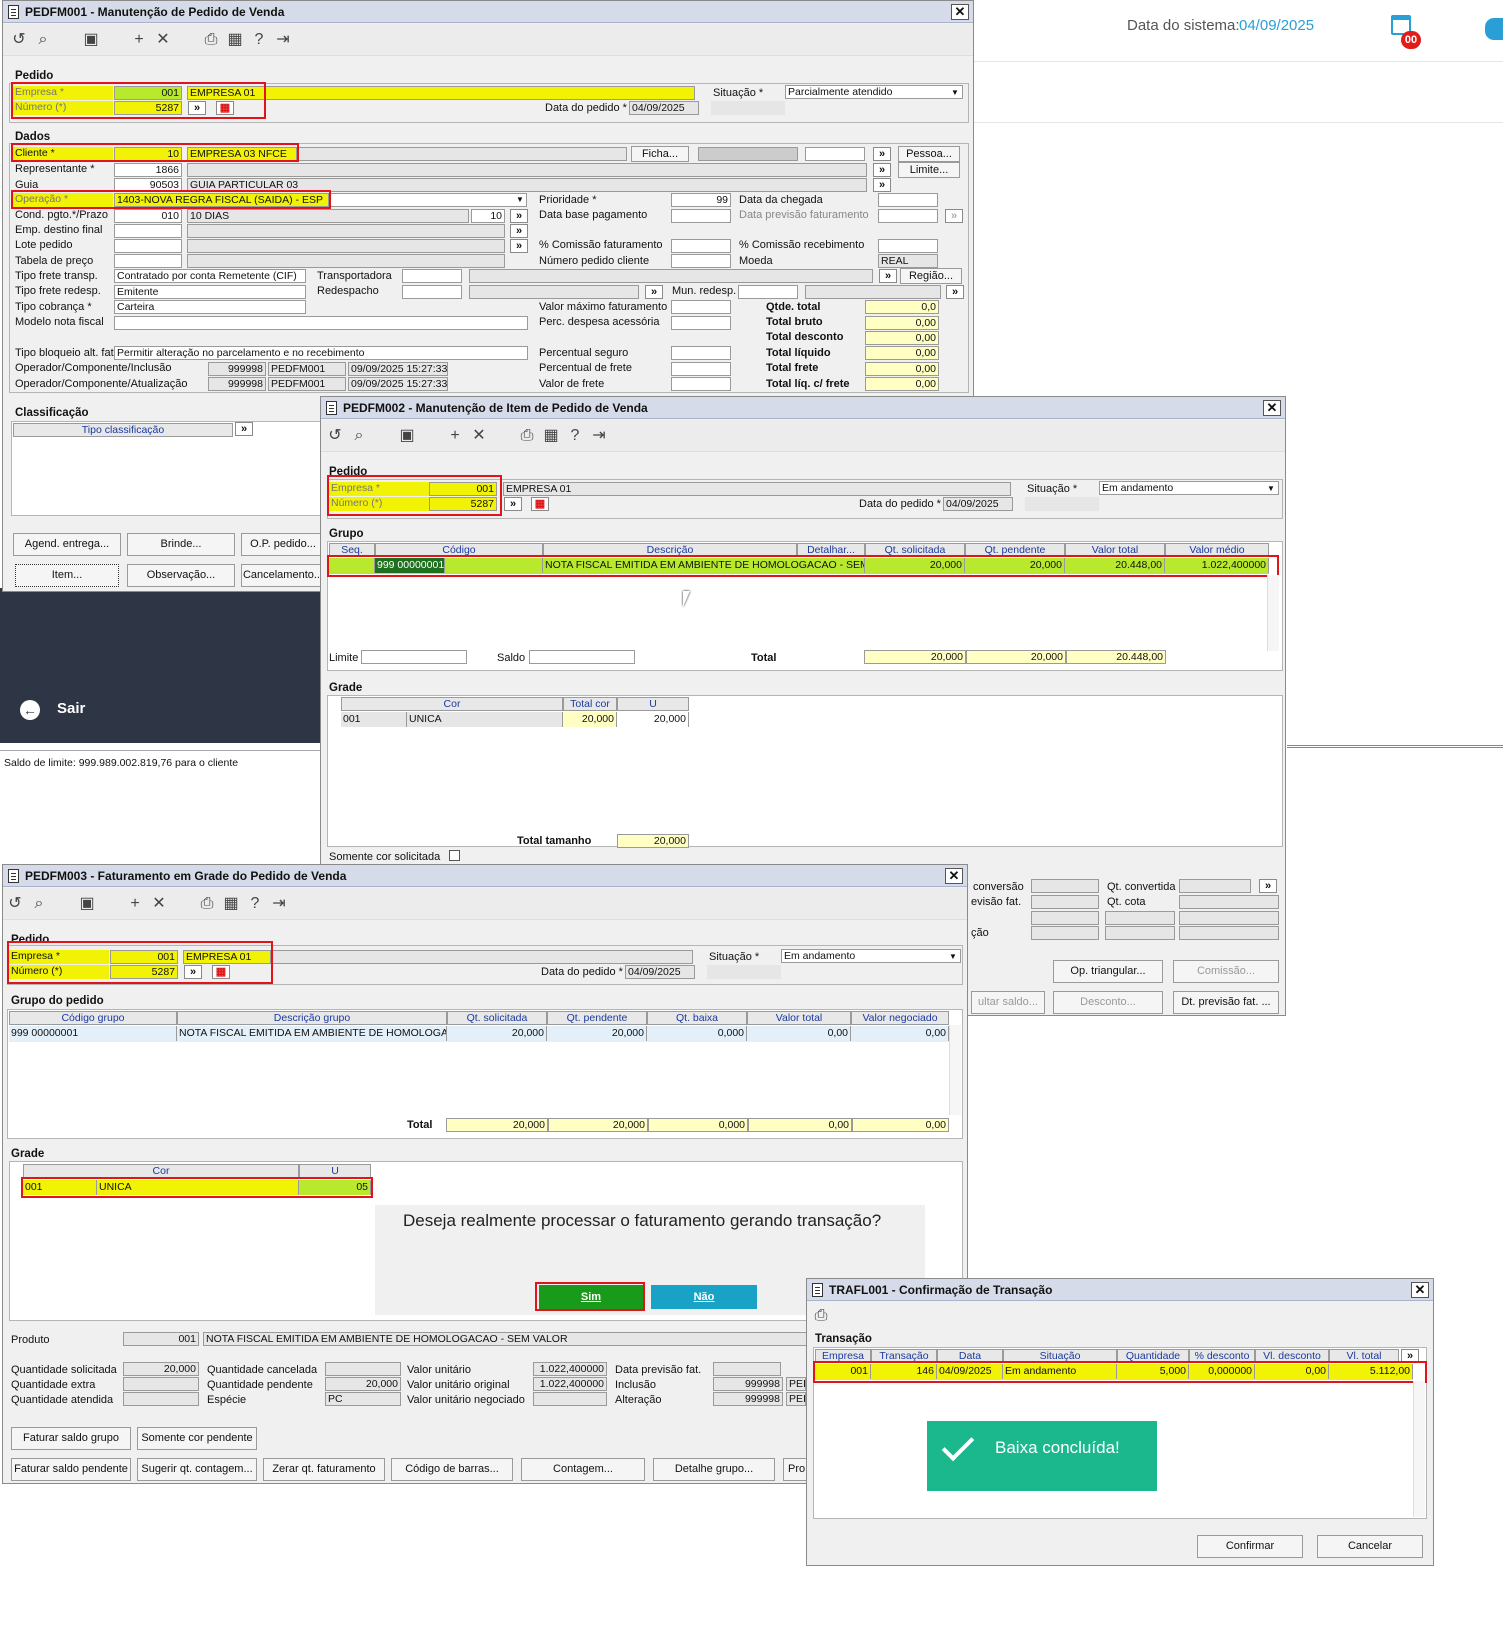 This screenshot has height=1637, width=1503. I want to click on grade-row: 001 UNICA 20,000 20,000, so click(515, 719).